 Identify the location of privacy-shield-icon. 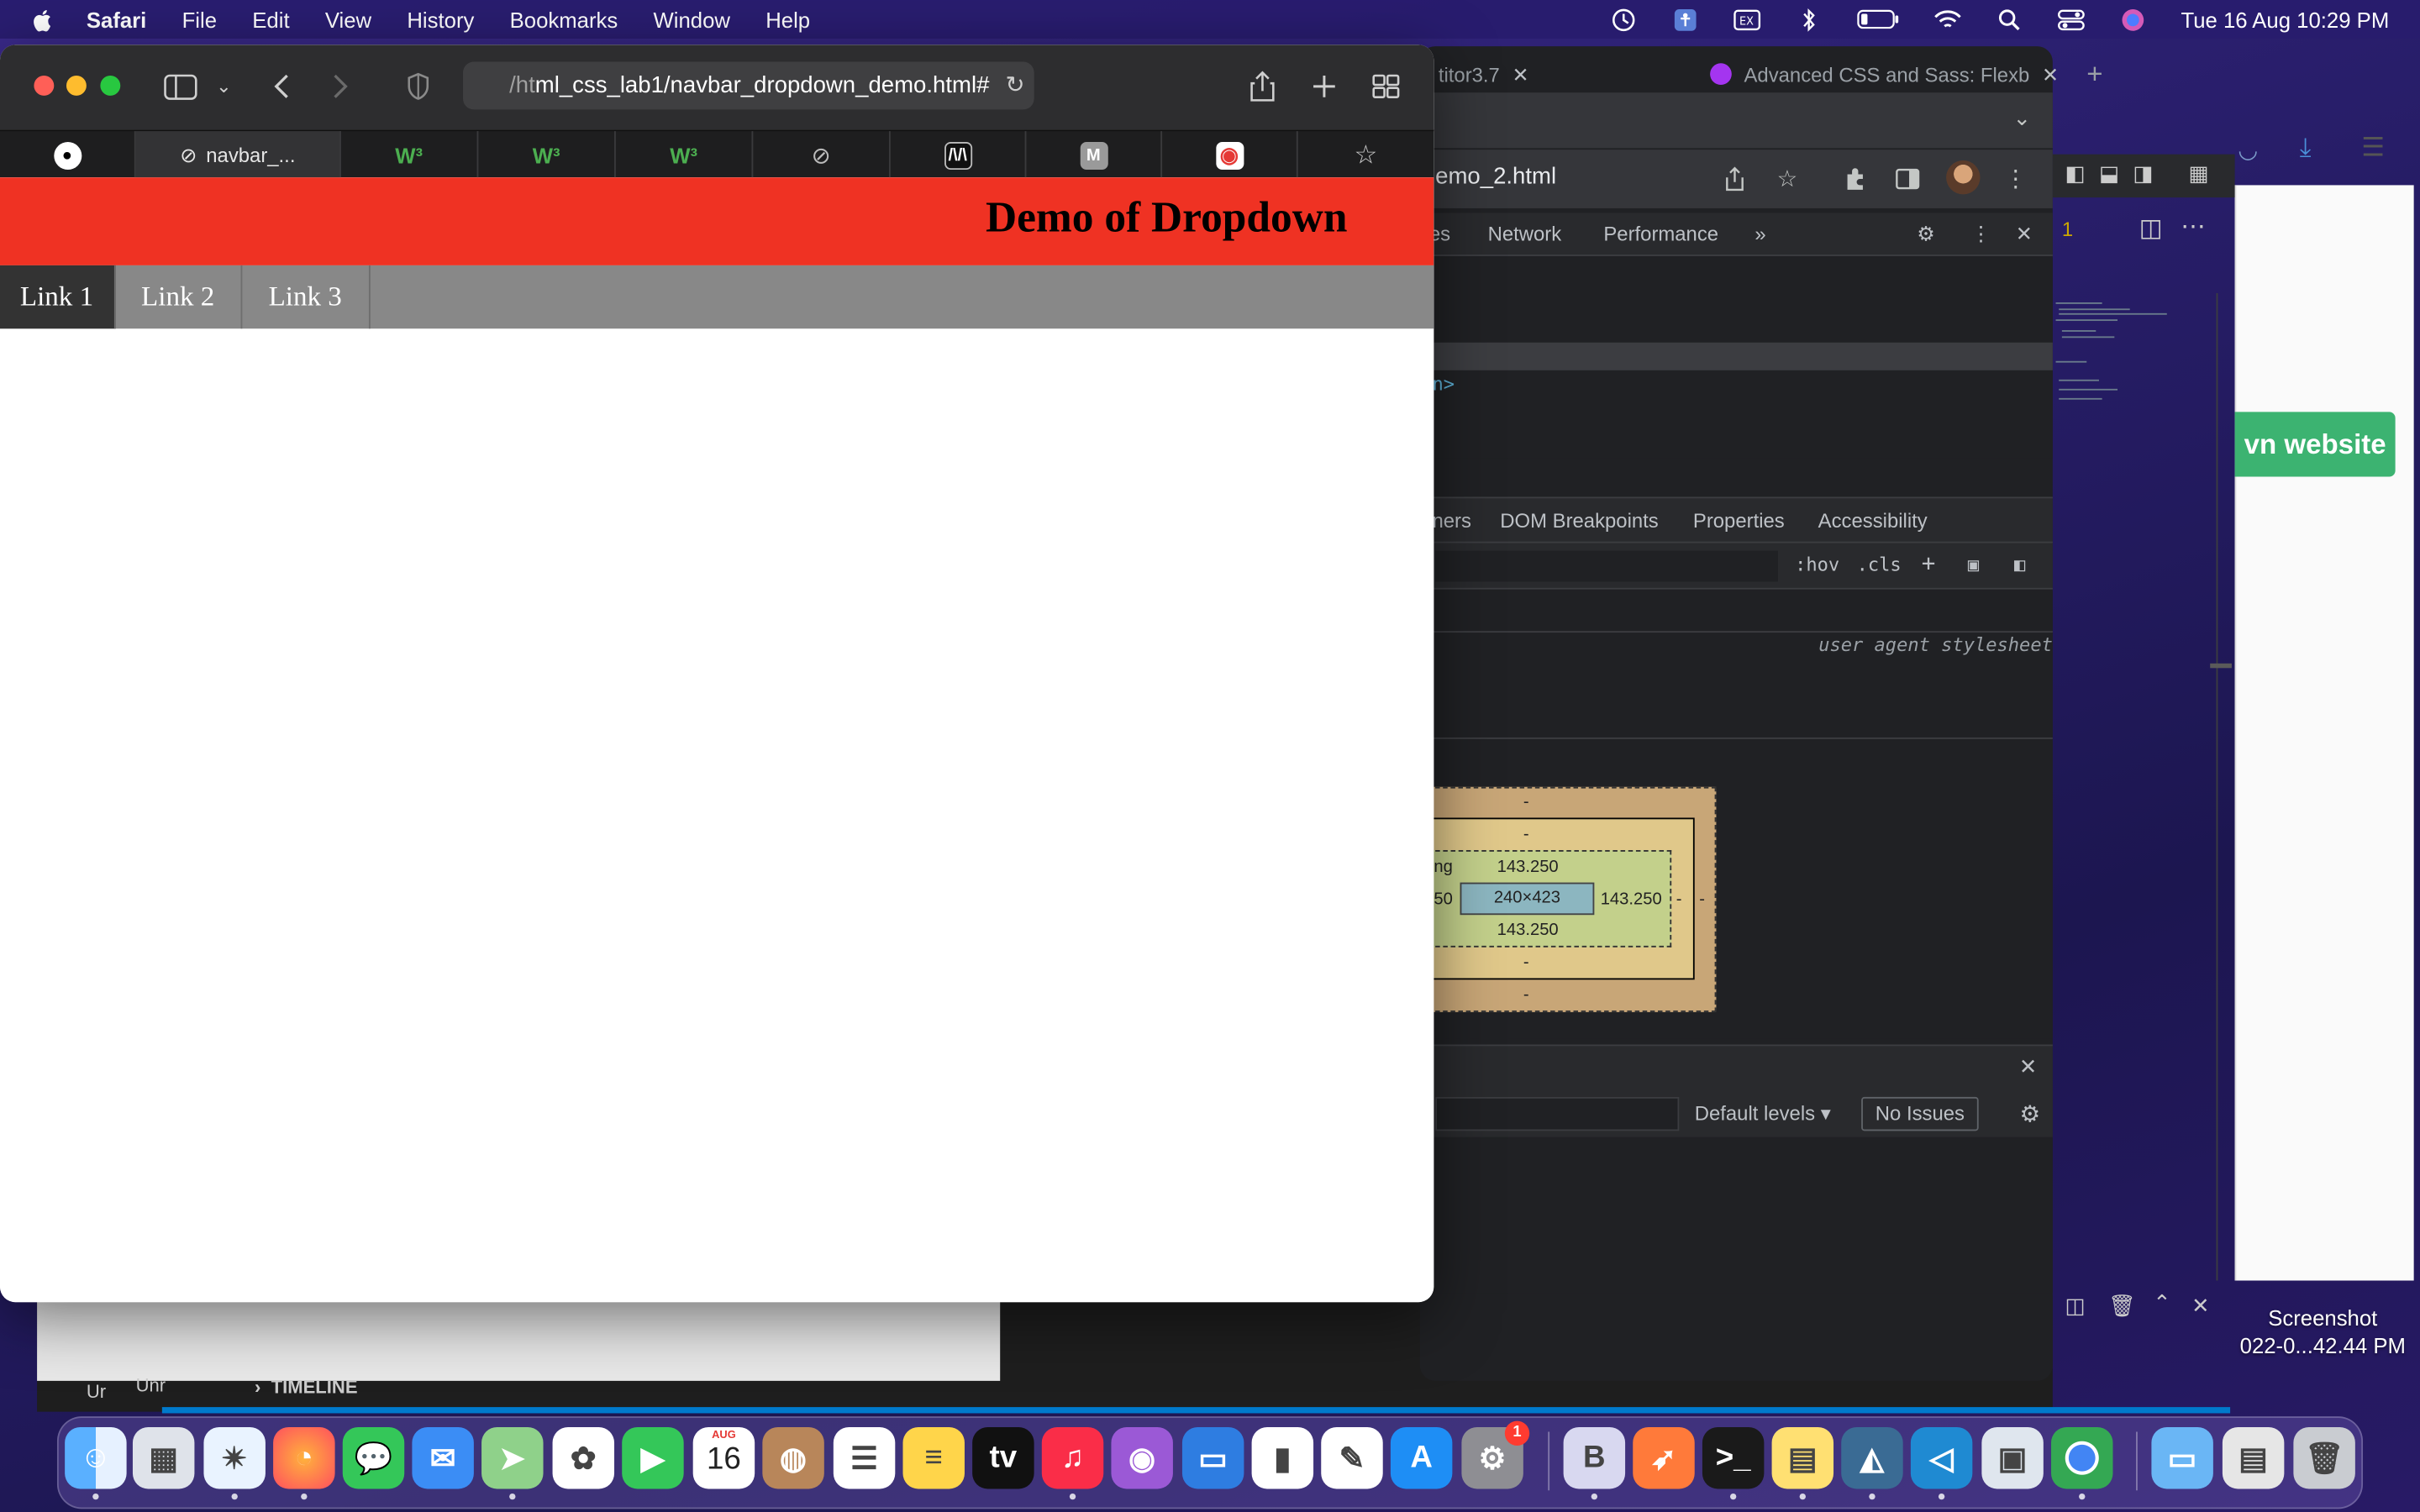
(418, 86).